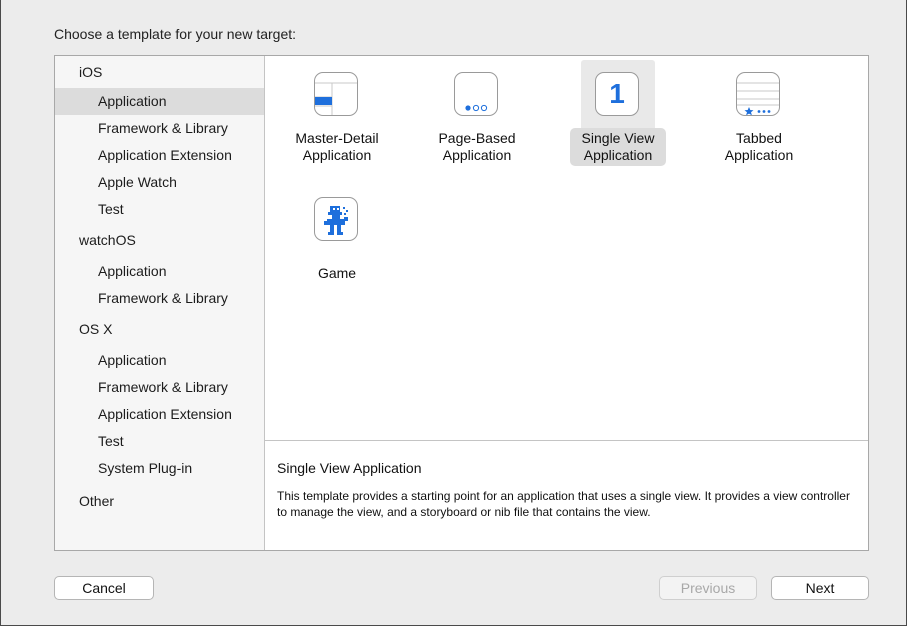 This screenshot has width=910, height=637. I want to click on cancel-button: Cancel, so click(104, 588).